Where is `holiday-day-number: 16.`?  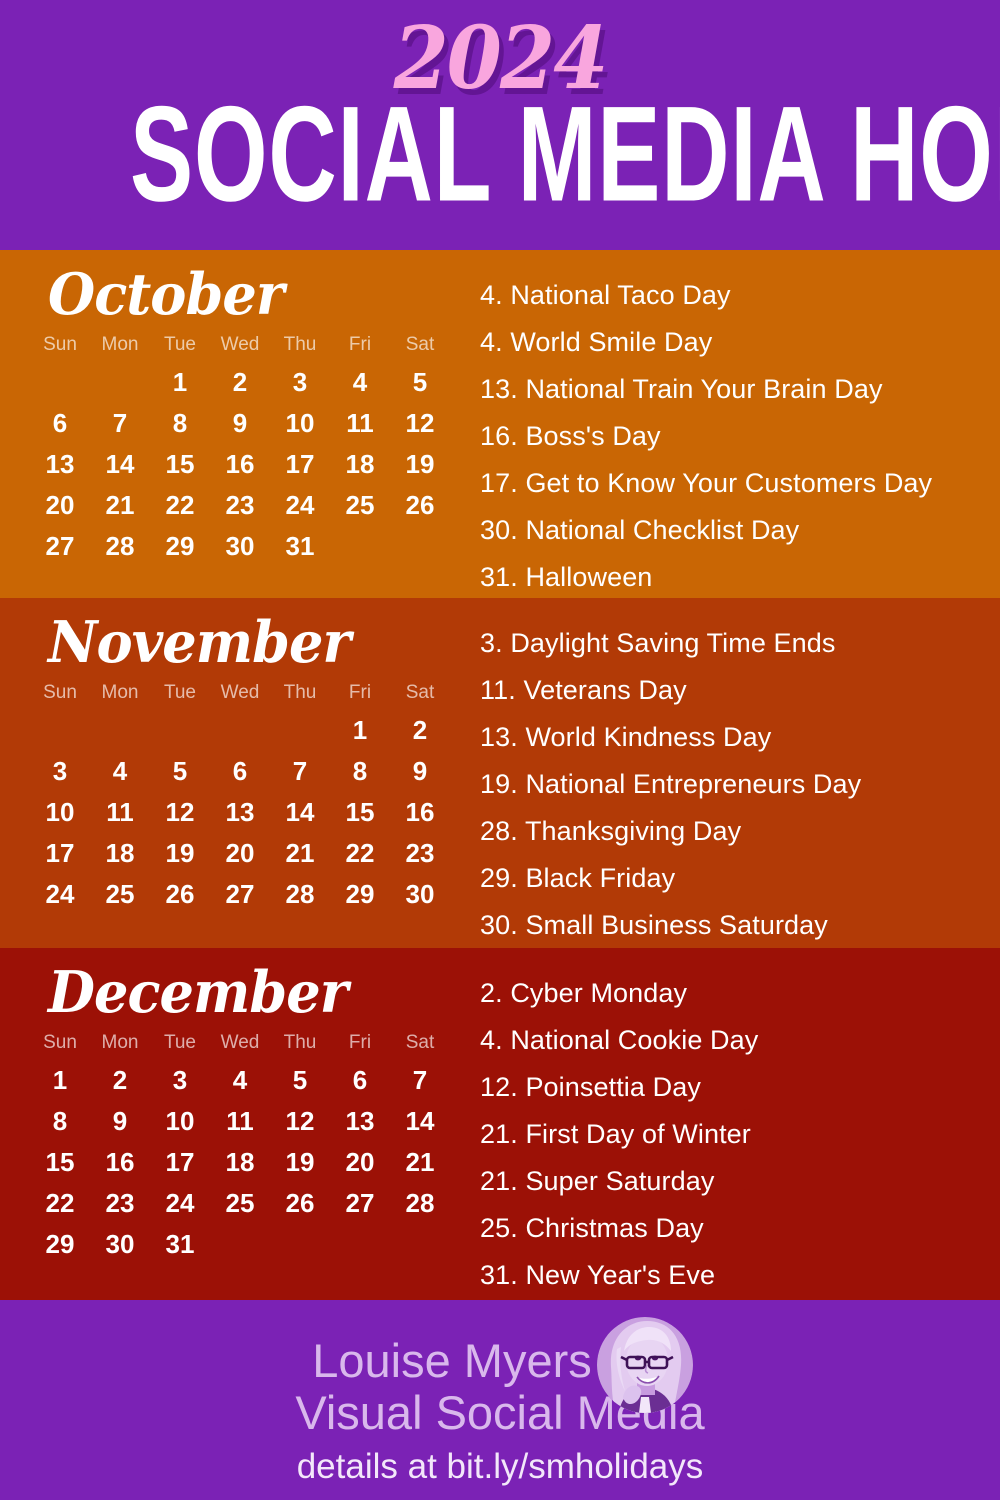
holiday-day-number: 16. is located at coordinates (499, 436).